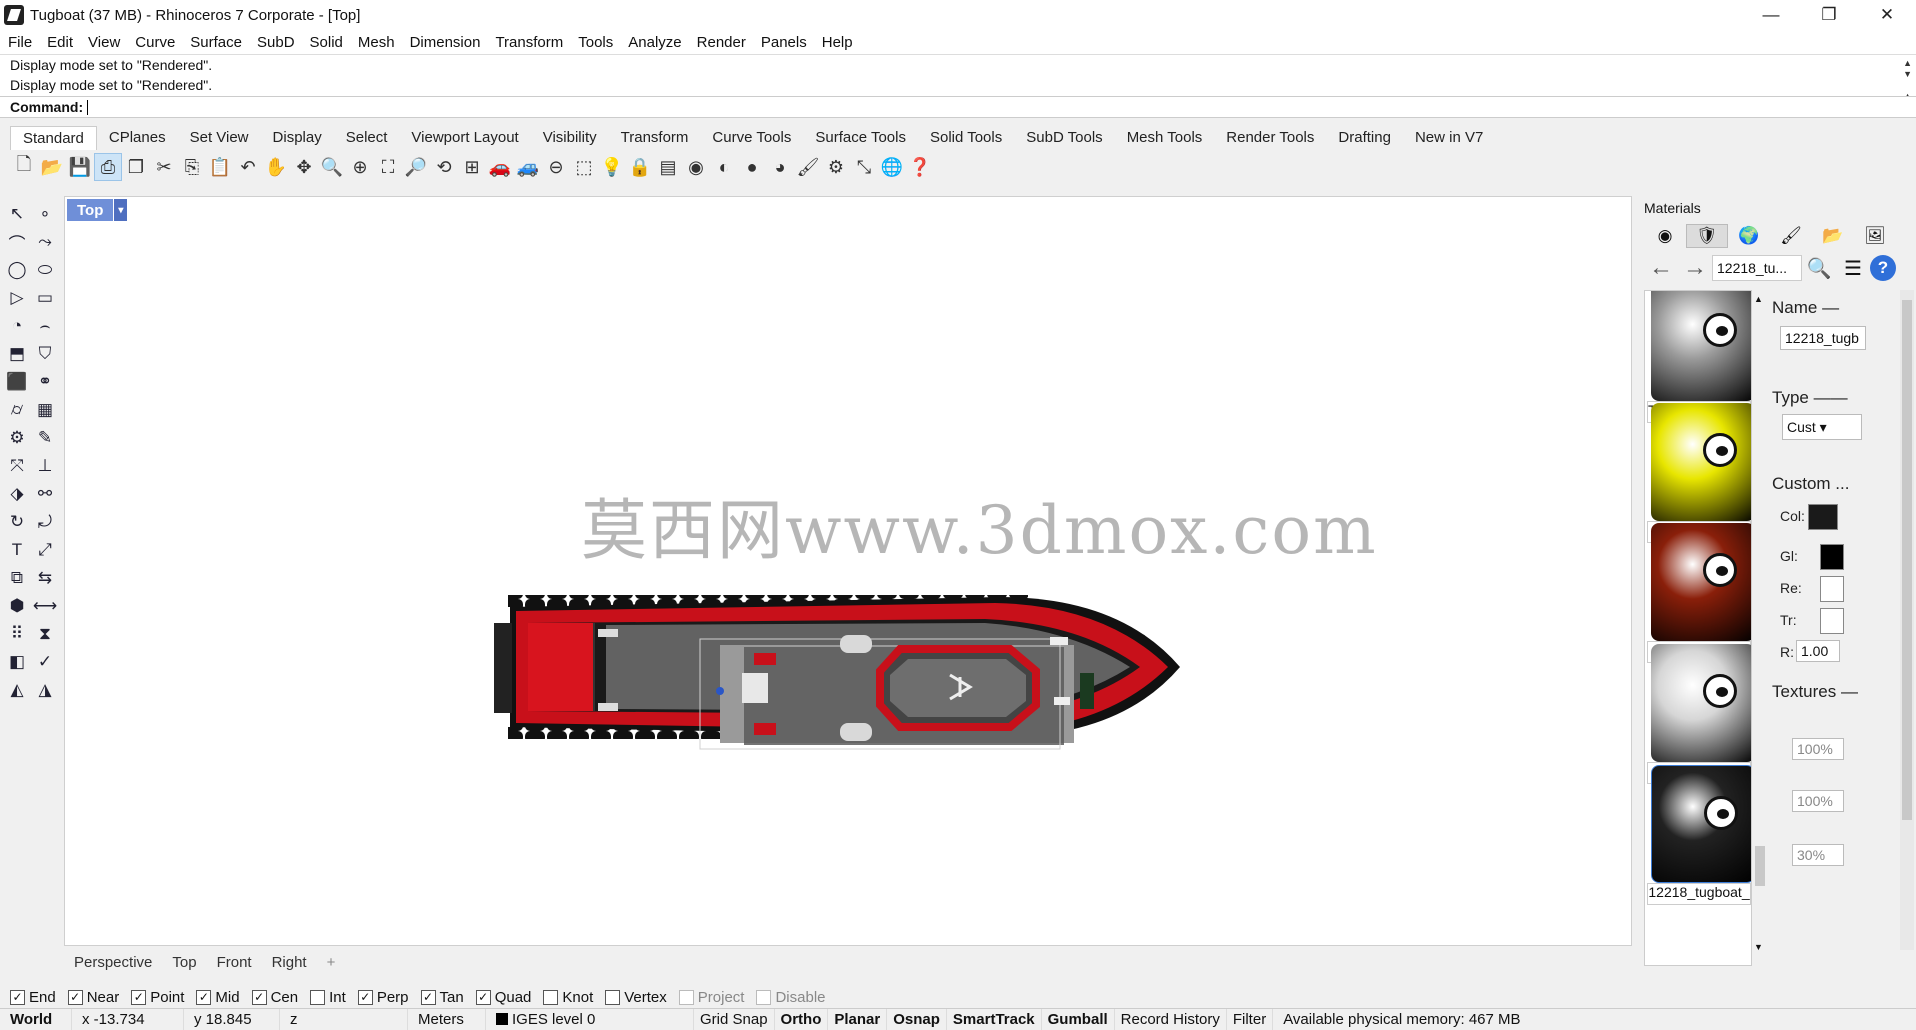  What do you see at coordinates (447, 1019) in the screenshot?
I see `units-indicator: Meters` at bounding box center [447, 1019].